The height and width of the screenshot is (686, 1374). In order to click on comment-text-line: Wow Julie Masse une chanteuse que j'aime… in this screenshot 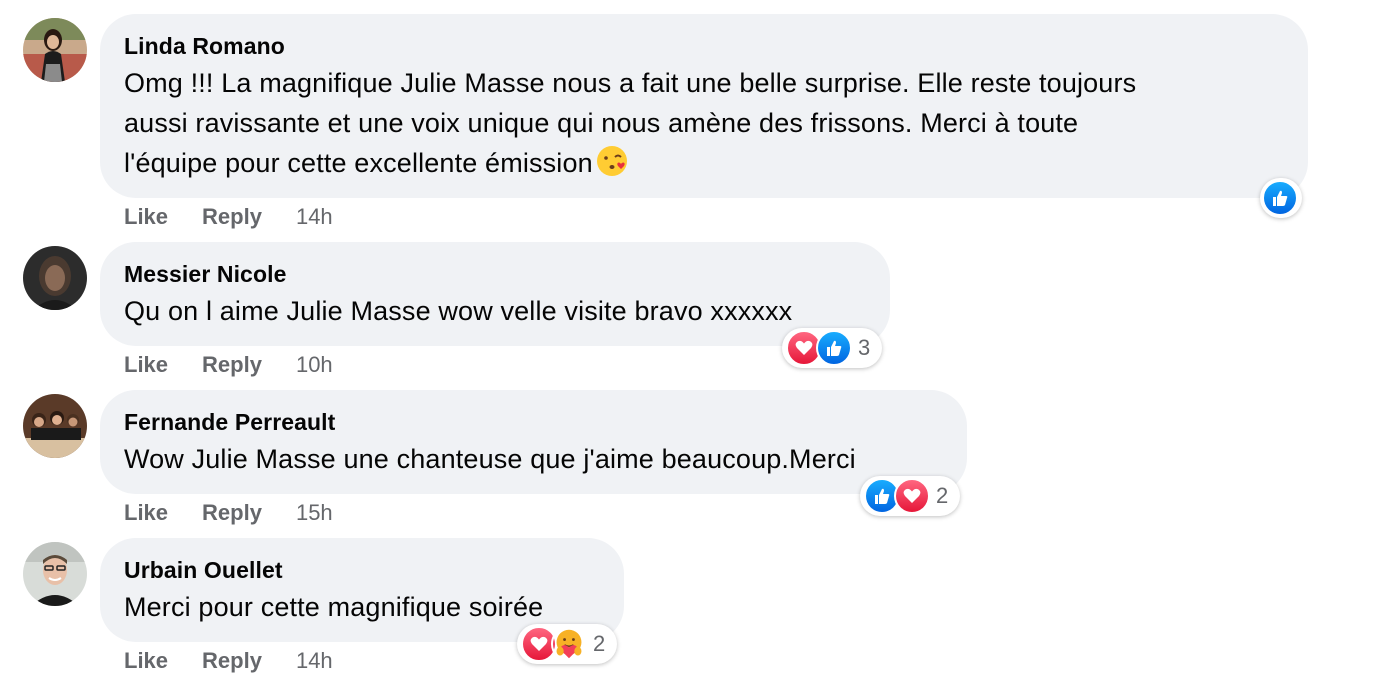, I will do `click(490, 459)`.